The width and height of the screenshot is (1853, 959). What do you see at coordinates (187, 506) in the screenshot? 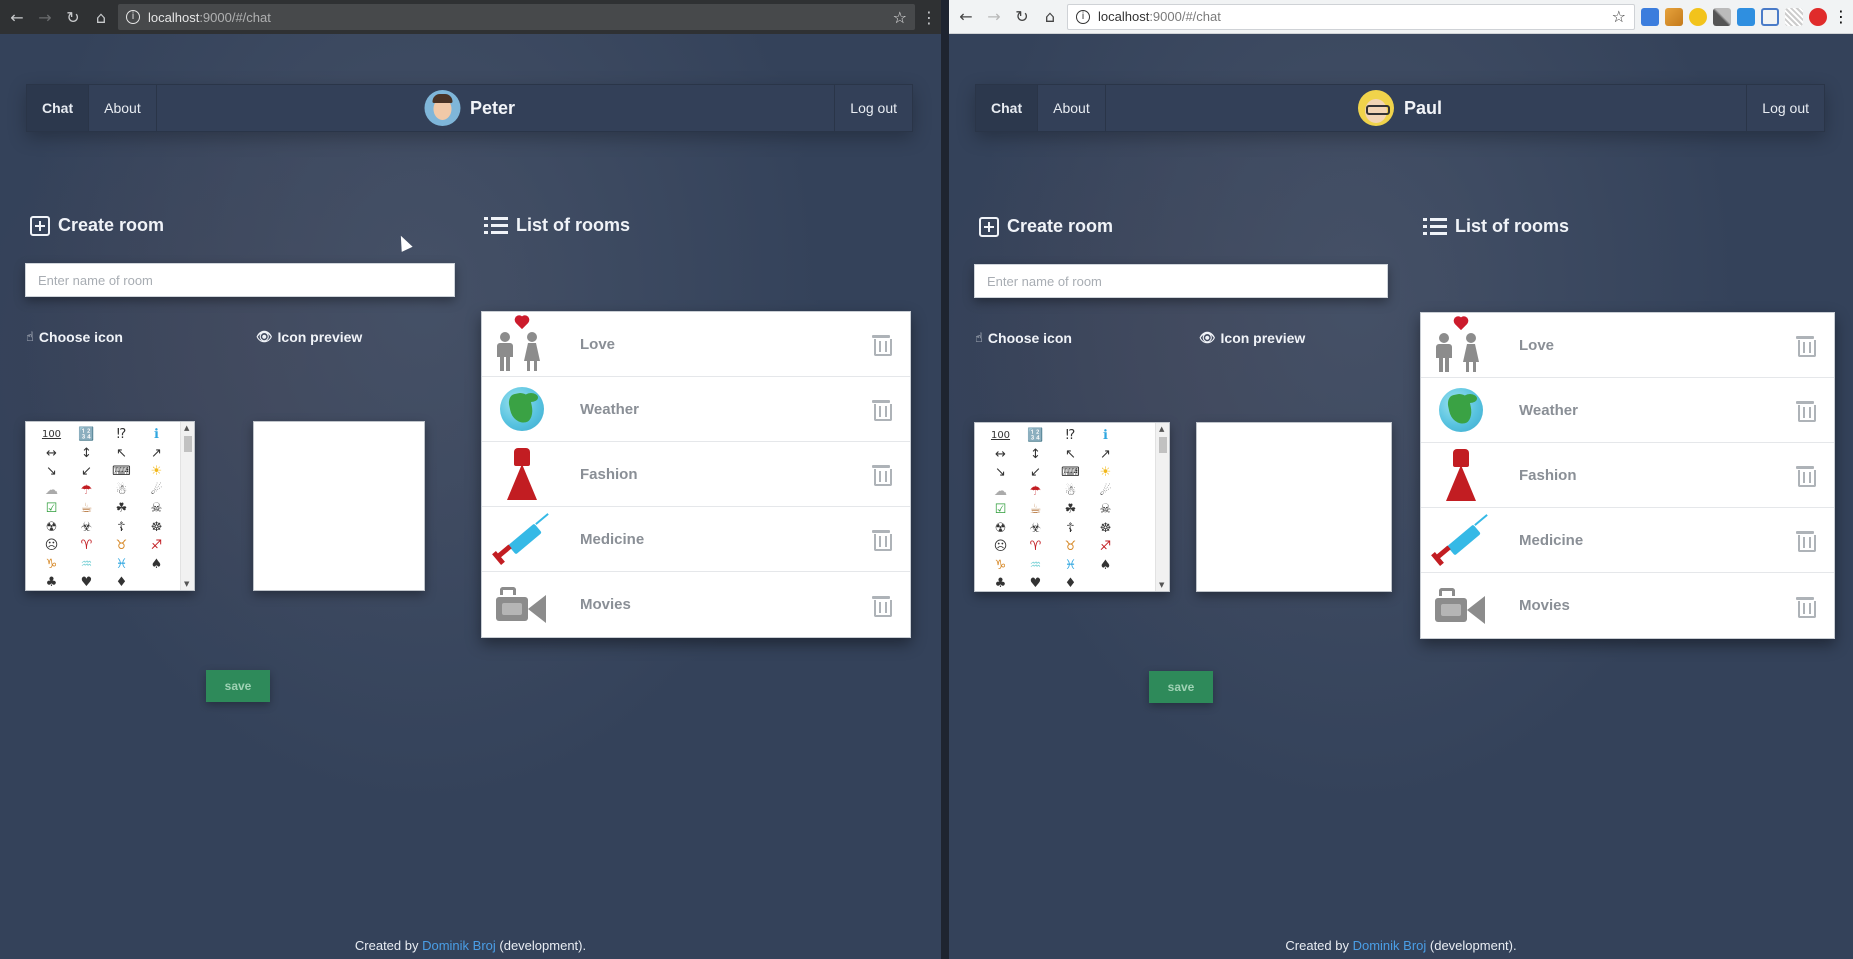
I see `icon-picker-scrollbar: ▲ ▼` at bounding box center [187, 506].